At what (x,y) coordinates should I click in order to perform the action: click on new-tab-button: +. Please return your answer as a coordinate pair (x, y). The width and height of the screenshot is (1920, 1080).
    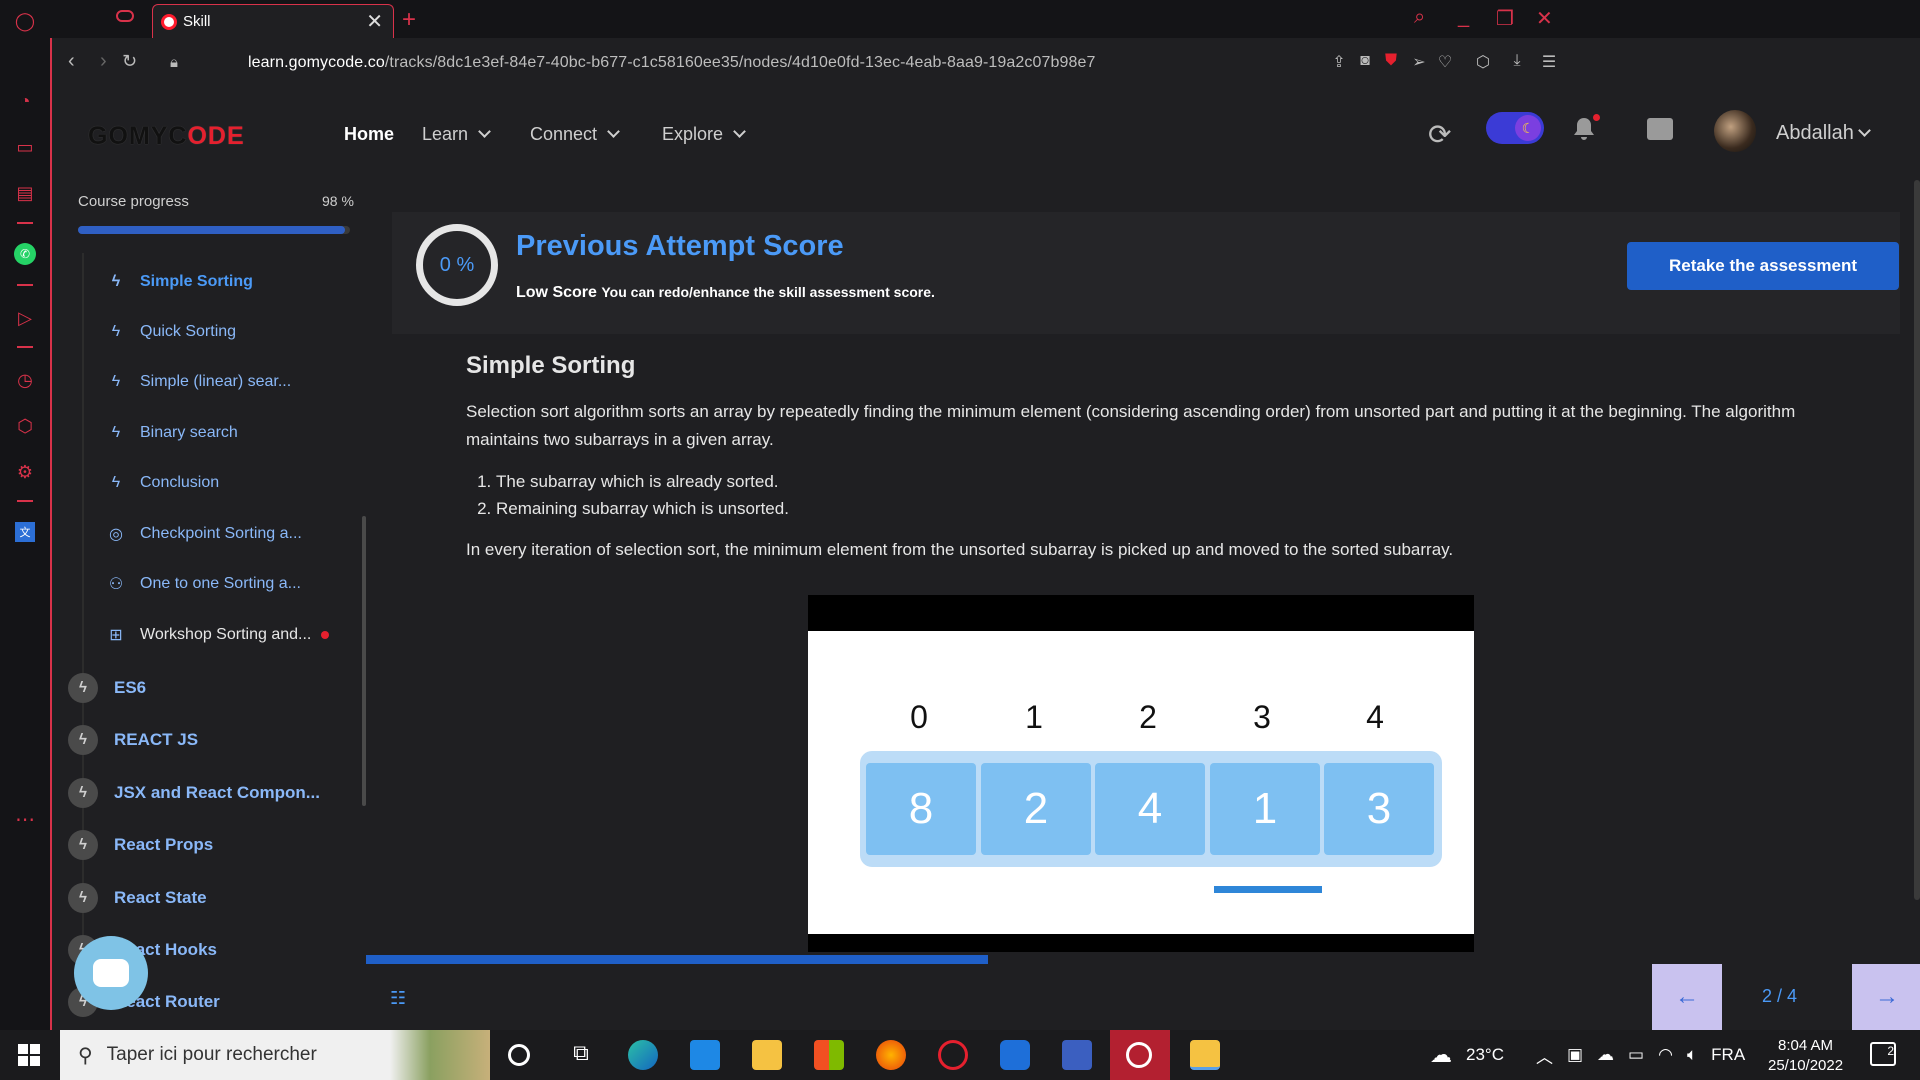
    Looking at the image, I should click on (409, 20).